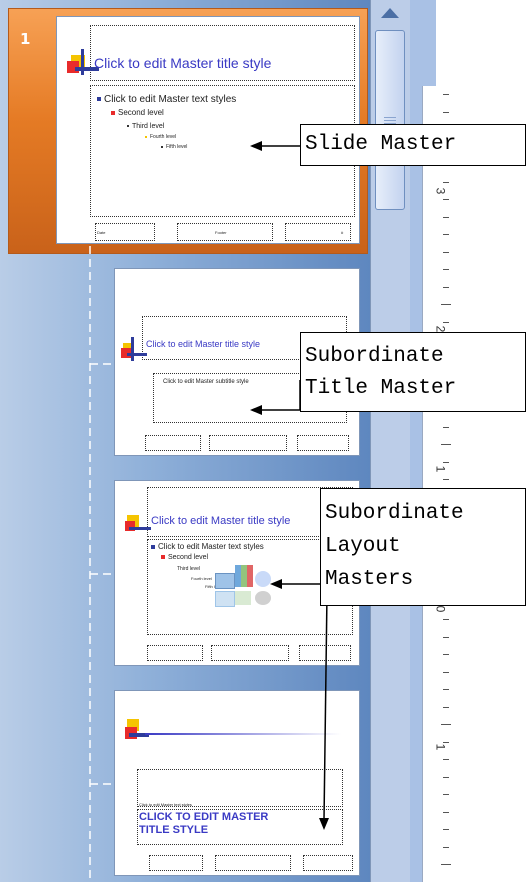 Image resolution: width=528 pixels, height=882 pixels. I want to click on title-master-callout: Subordinate Title Master, so click(413, 372).